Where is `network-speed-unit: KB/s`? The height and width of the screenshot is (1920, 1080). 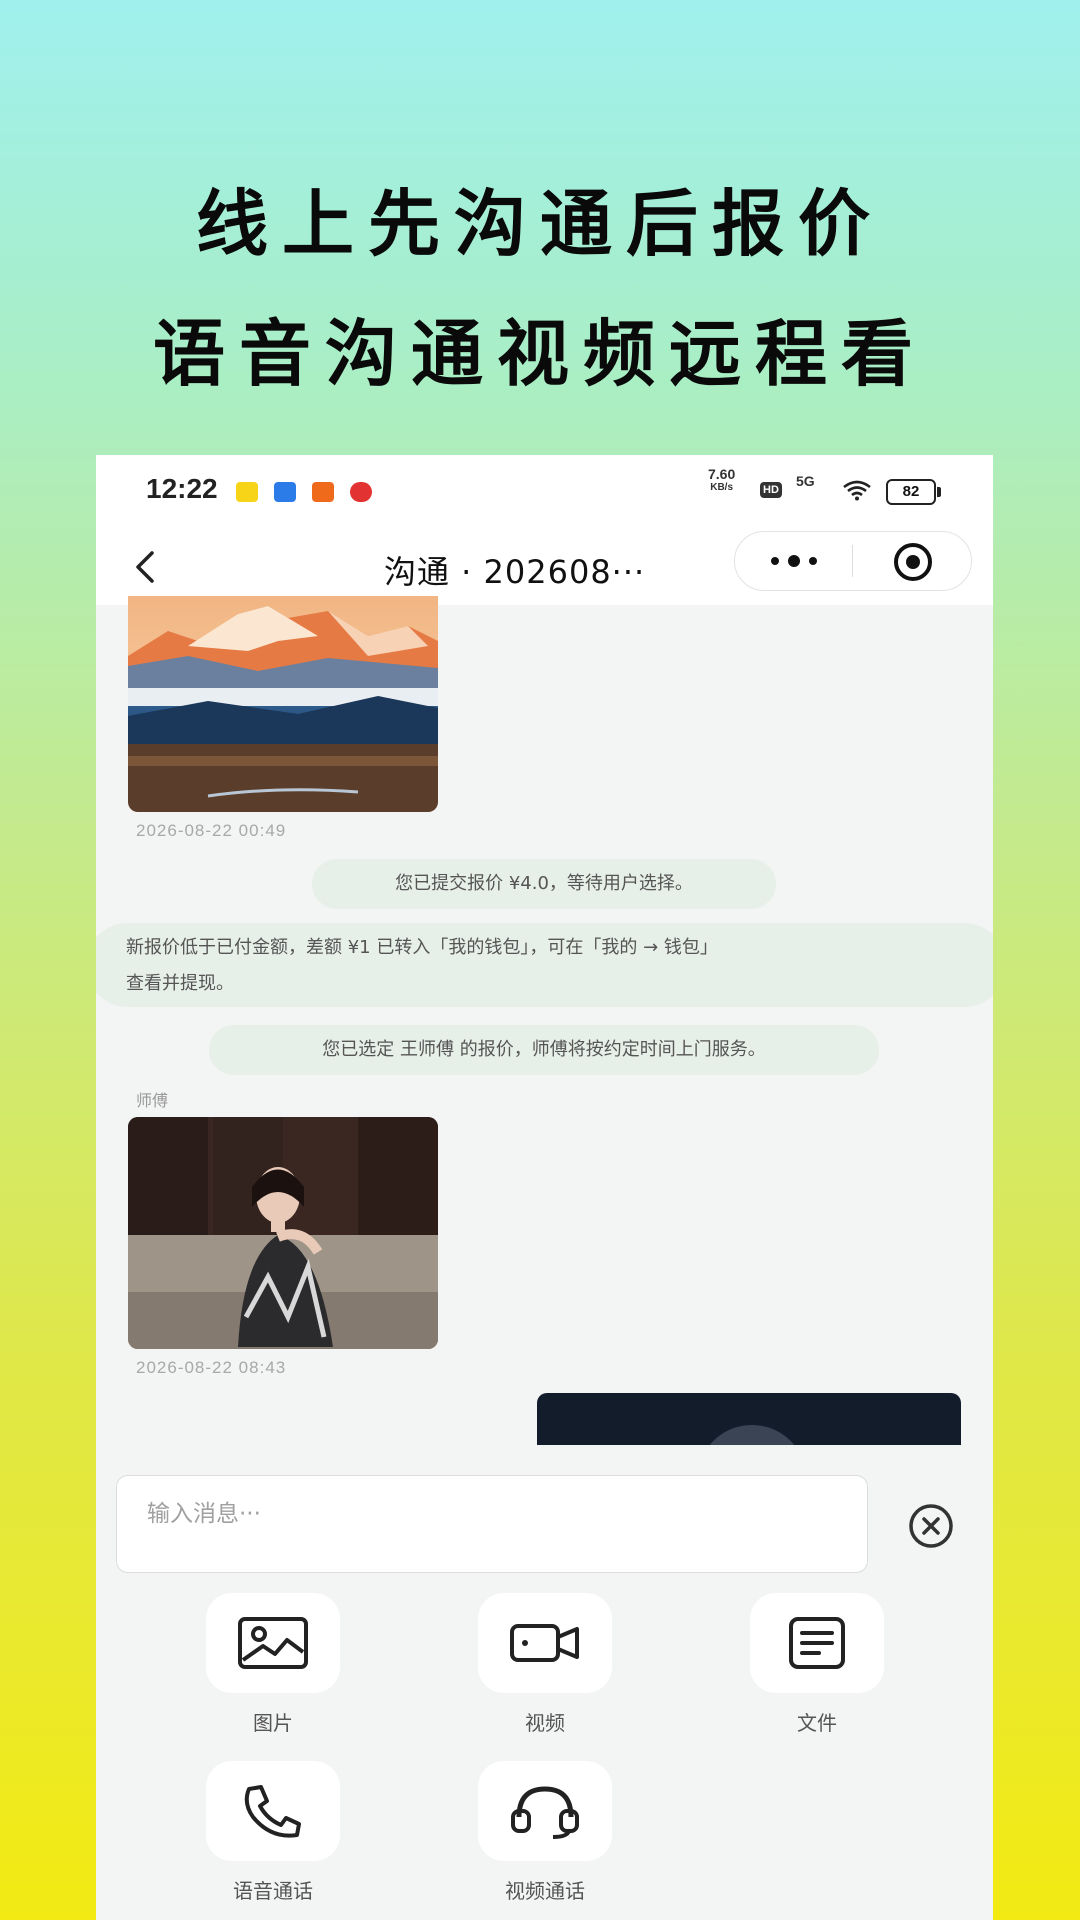
network-speed-unit: KB/s is located at coordinates (722, 487).